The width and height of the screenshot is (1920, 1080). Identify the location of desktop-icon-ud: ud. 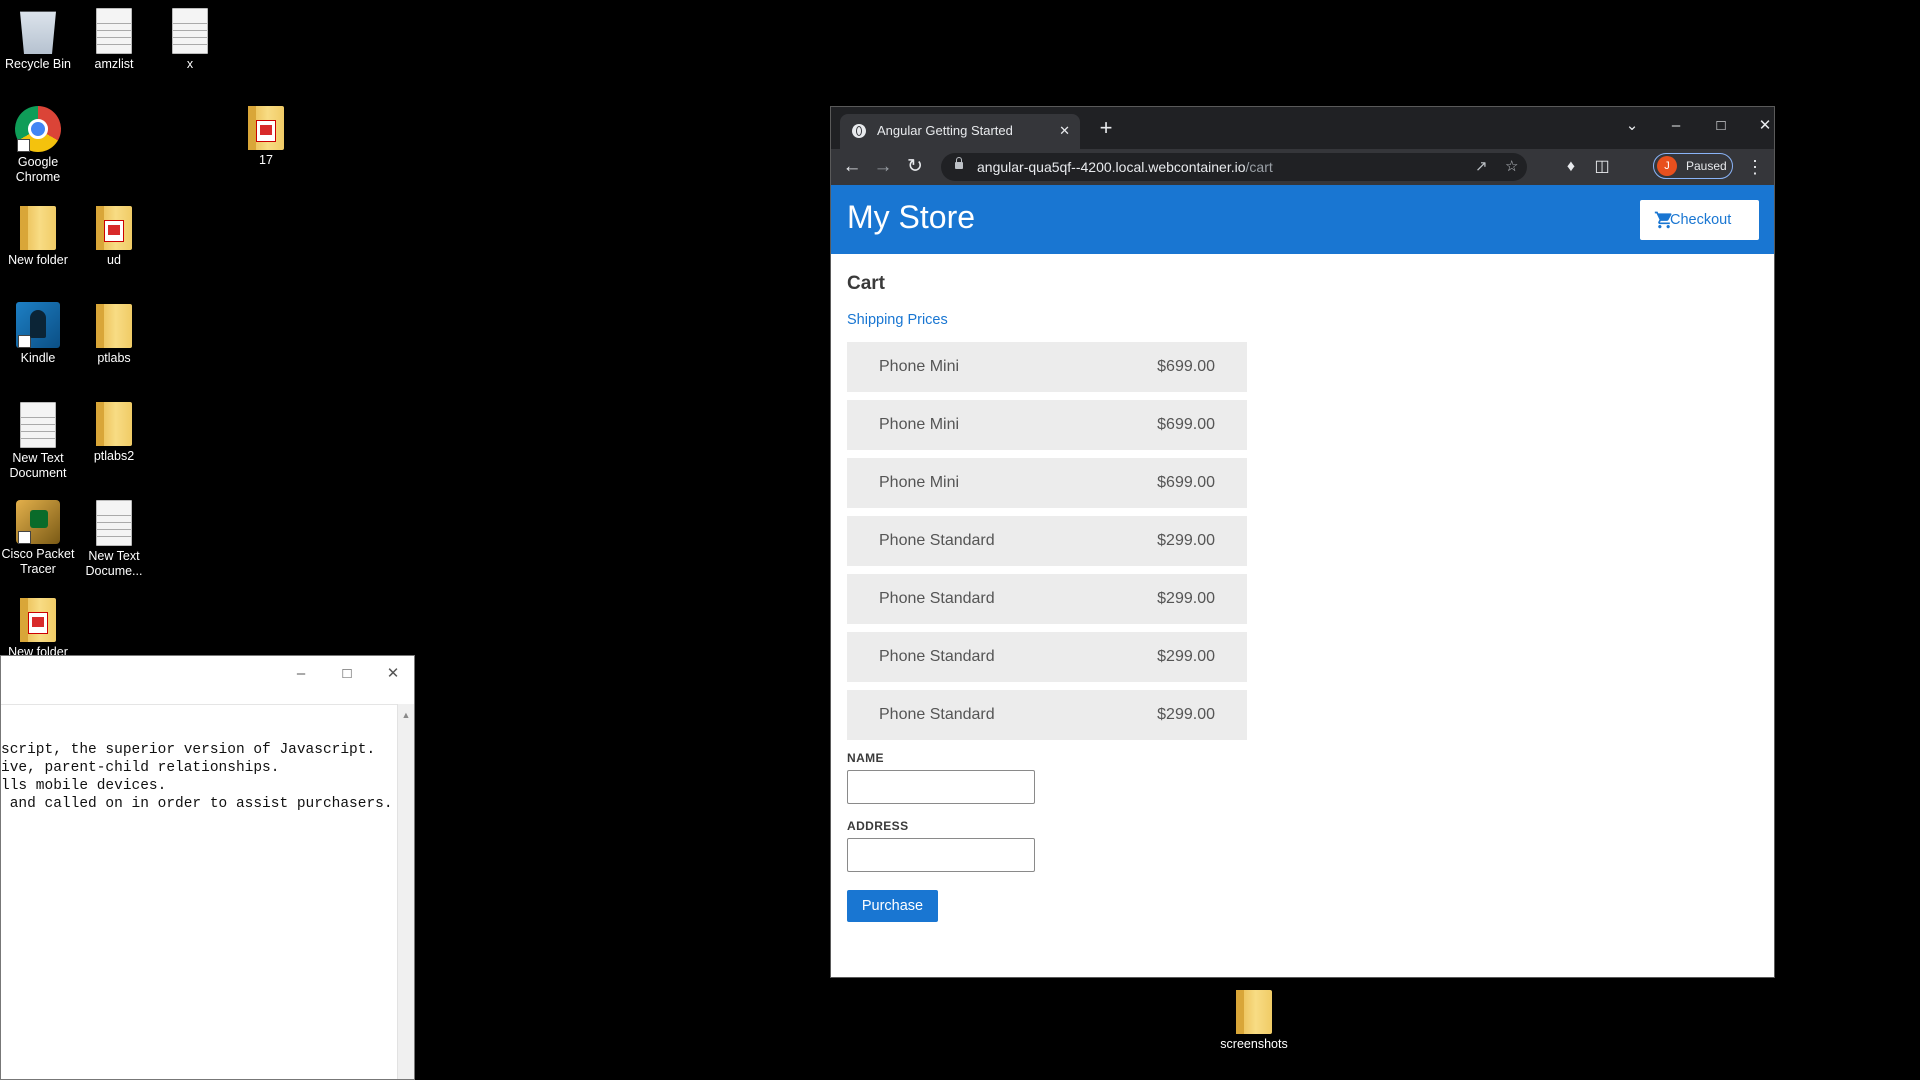
(114, 237).